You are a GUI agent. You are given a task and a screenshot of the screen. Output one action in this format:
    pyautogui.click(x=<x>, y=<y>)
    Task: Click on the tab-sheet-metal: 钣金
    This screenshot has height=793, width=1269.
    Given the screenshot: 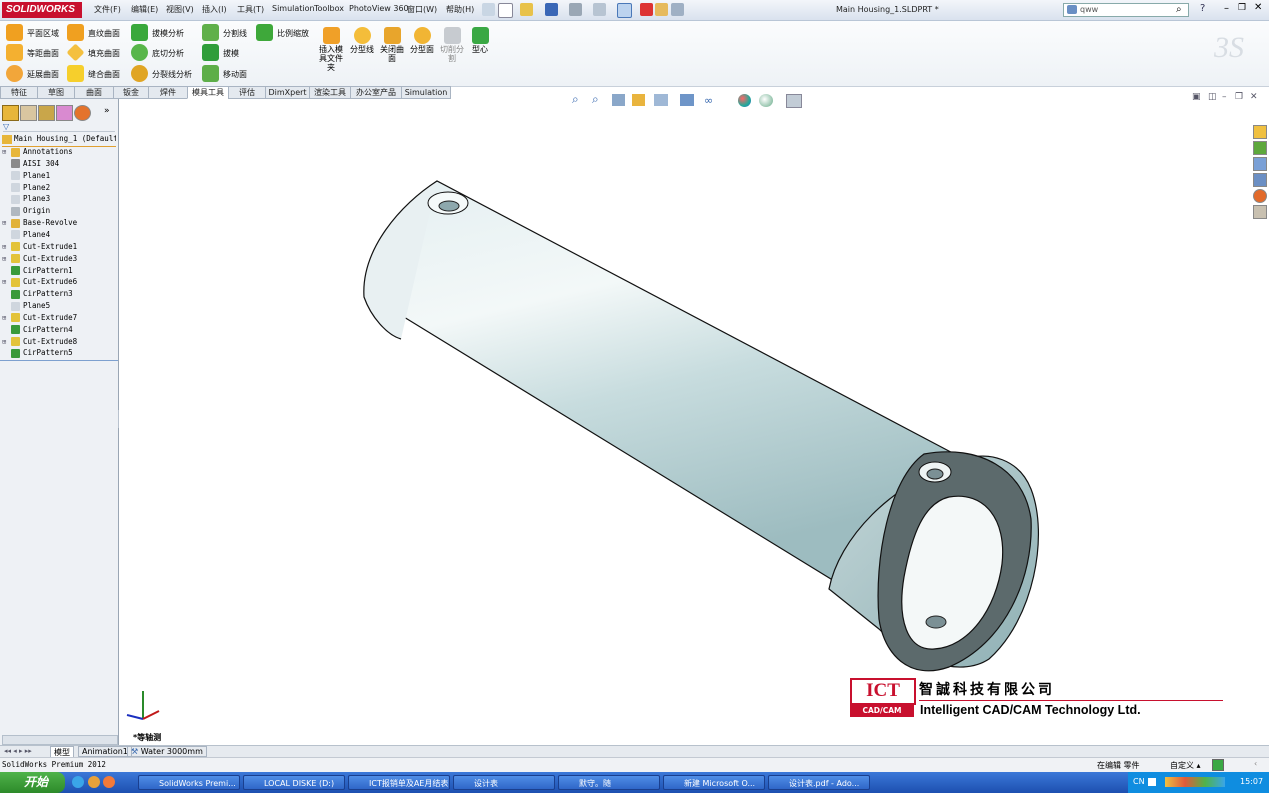 What is the action you would take?
    pyautogui.click(x=131, y=92)
    